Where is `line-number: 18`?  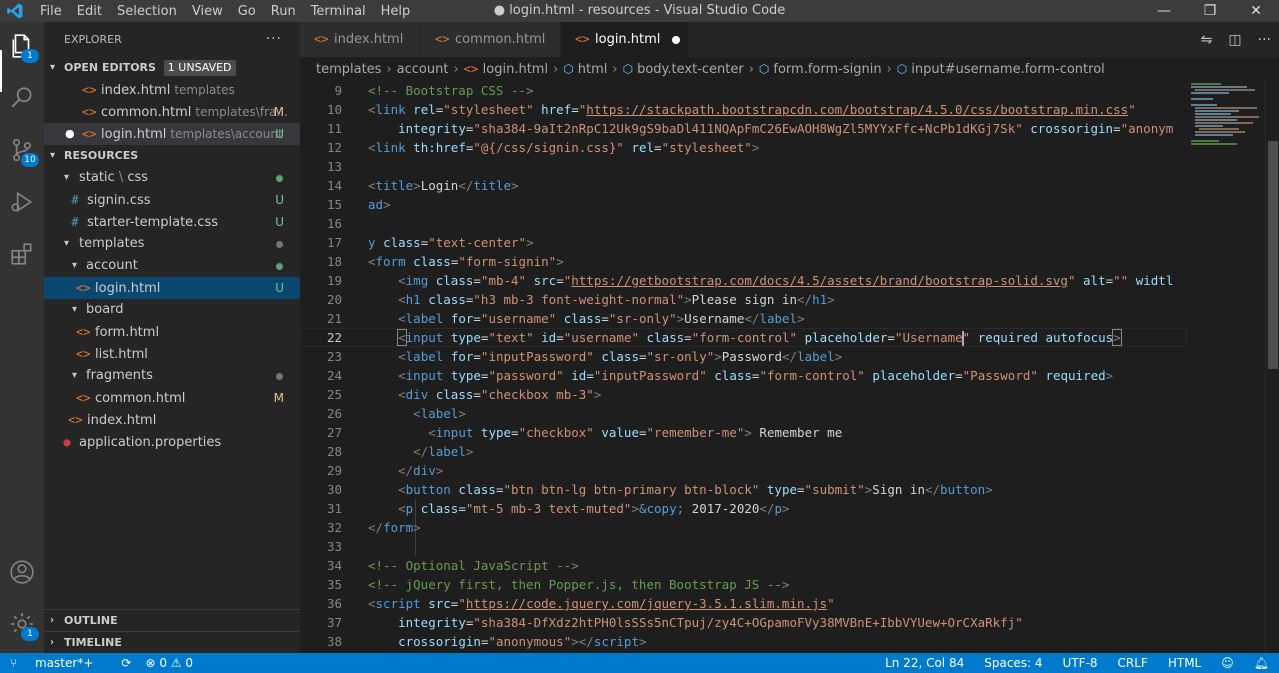
line-number: 18 is located at coordinates (334, 261).